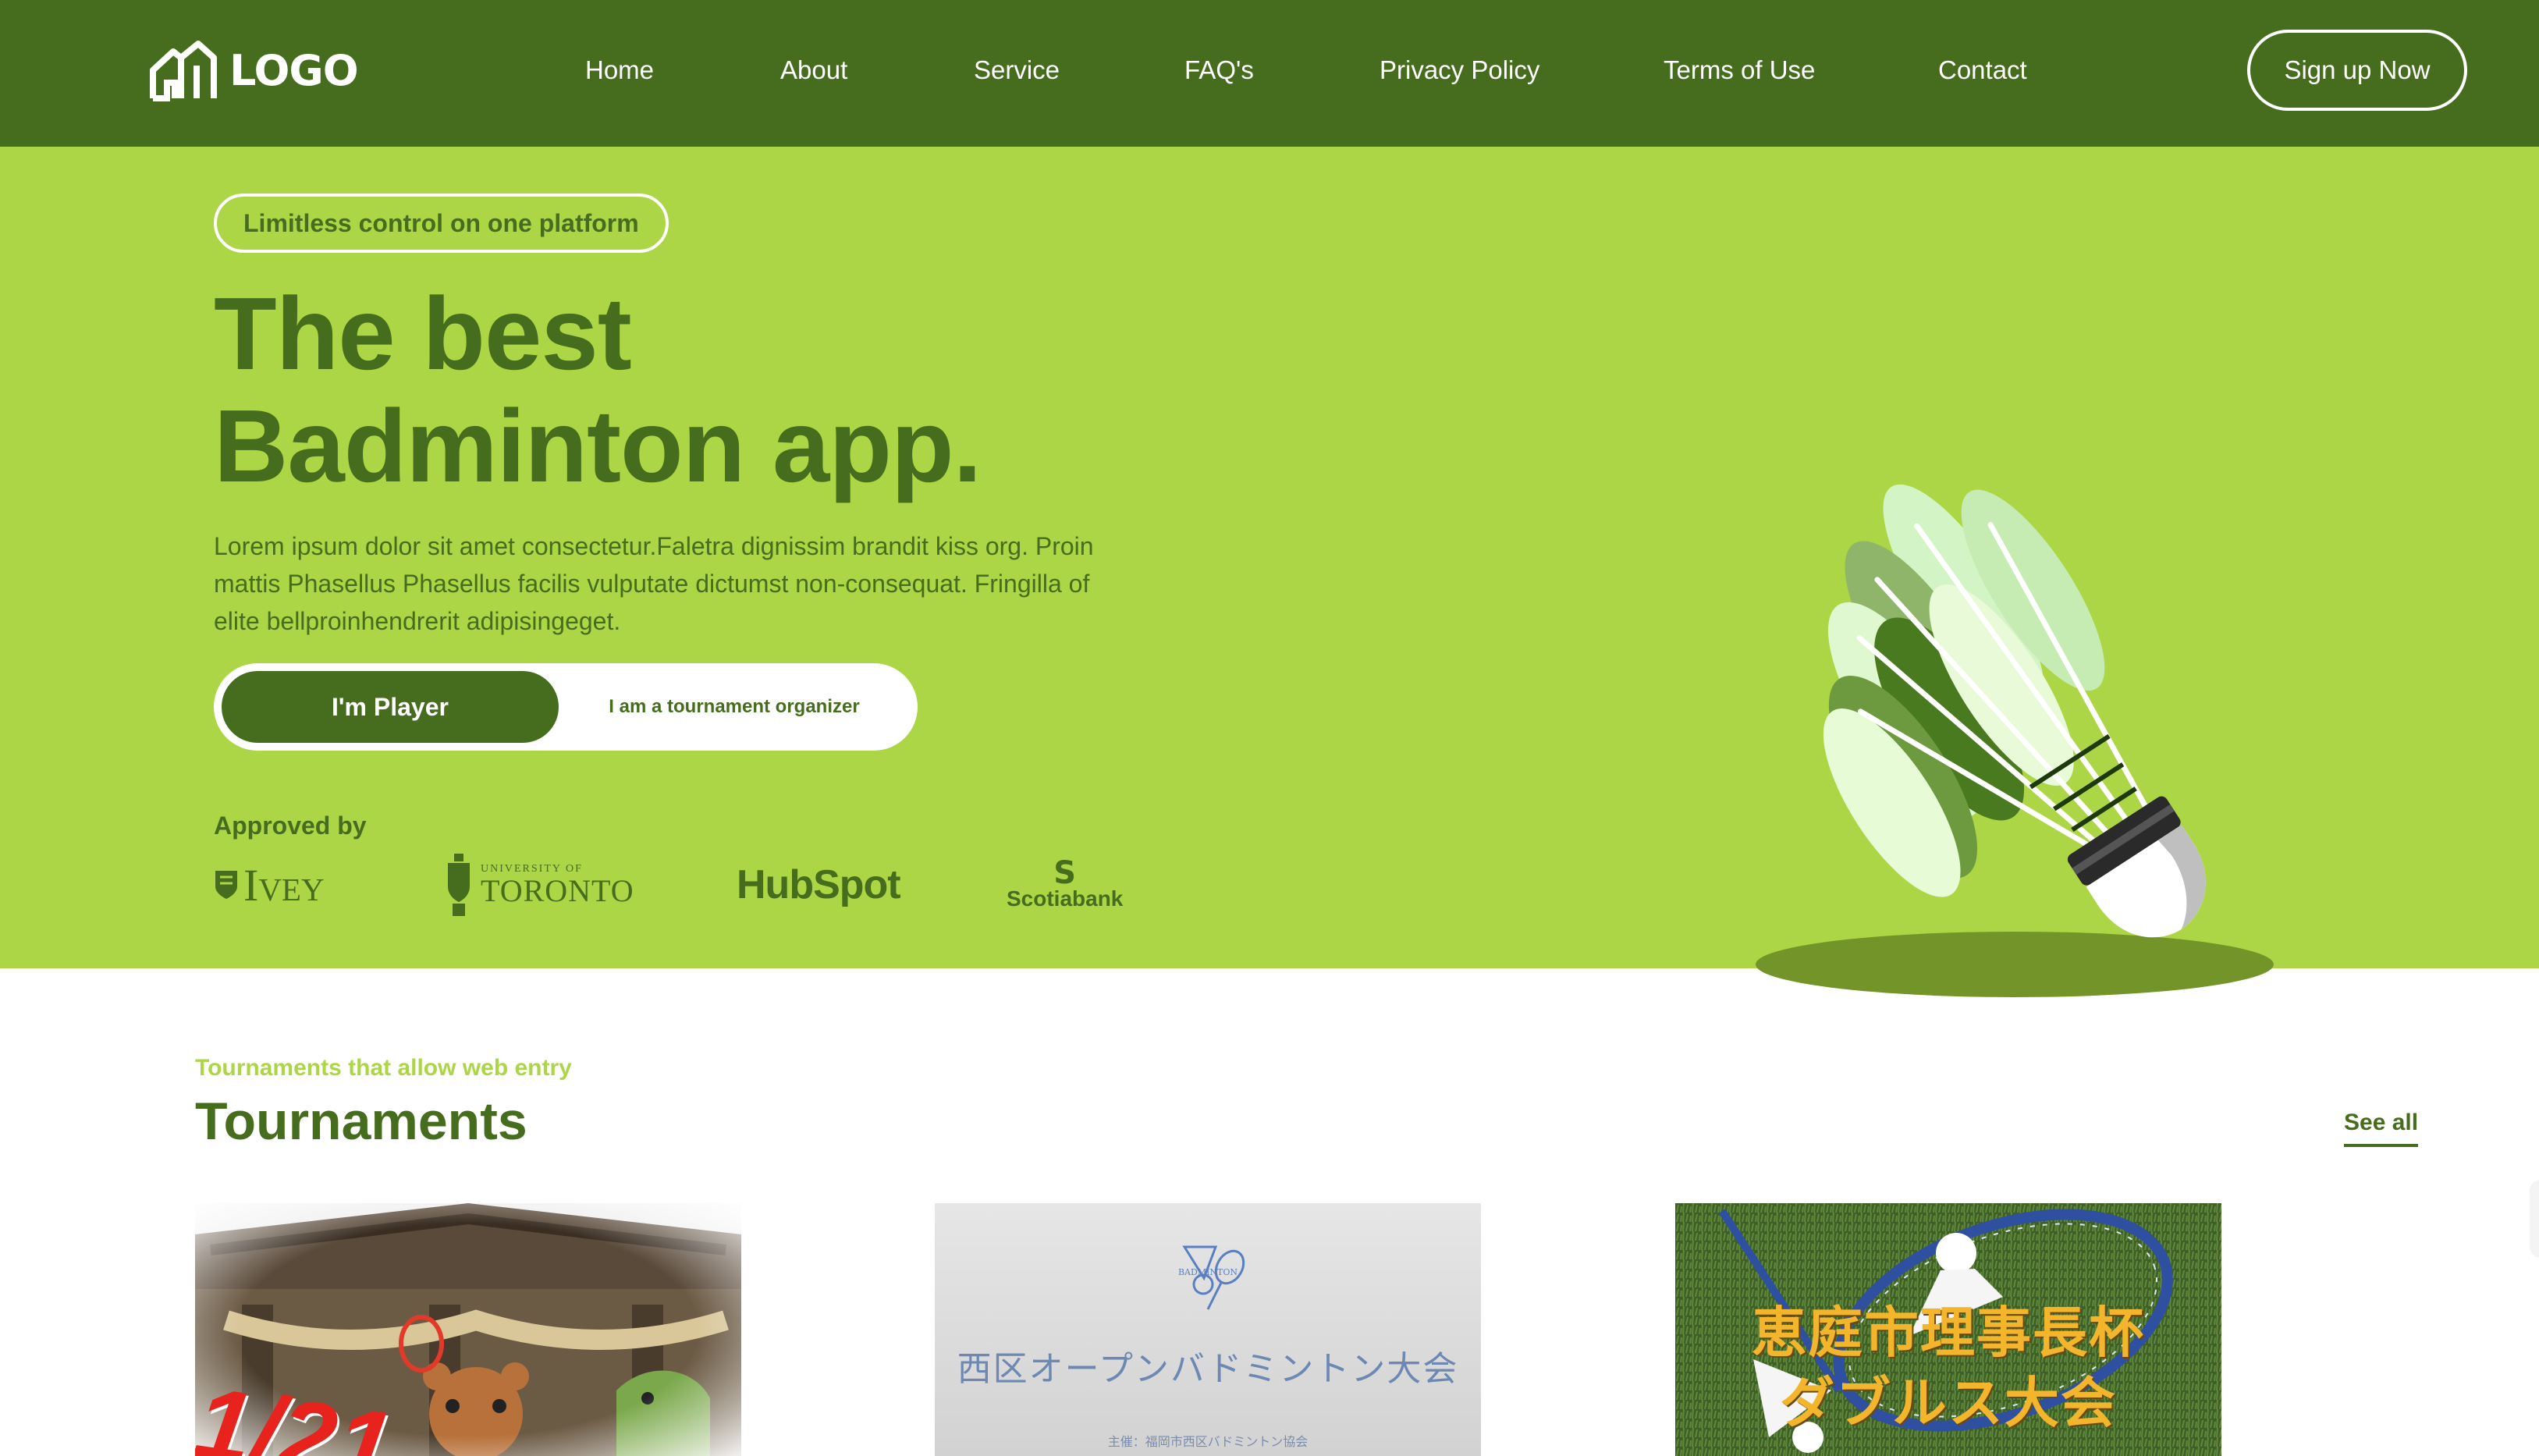  Describe the element at coordinates (1219, 70) in the screenshot. I see `nav-link-faqs: FAQ's` at that location.